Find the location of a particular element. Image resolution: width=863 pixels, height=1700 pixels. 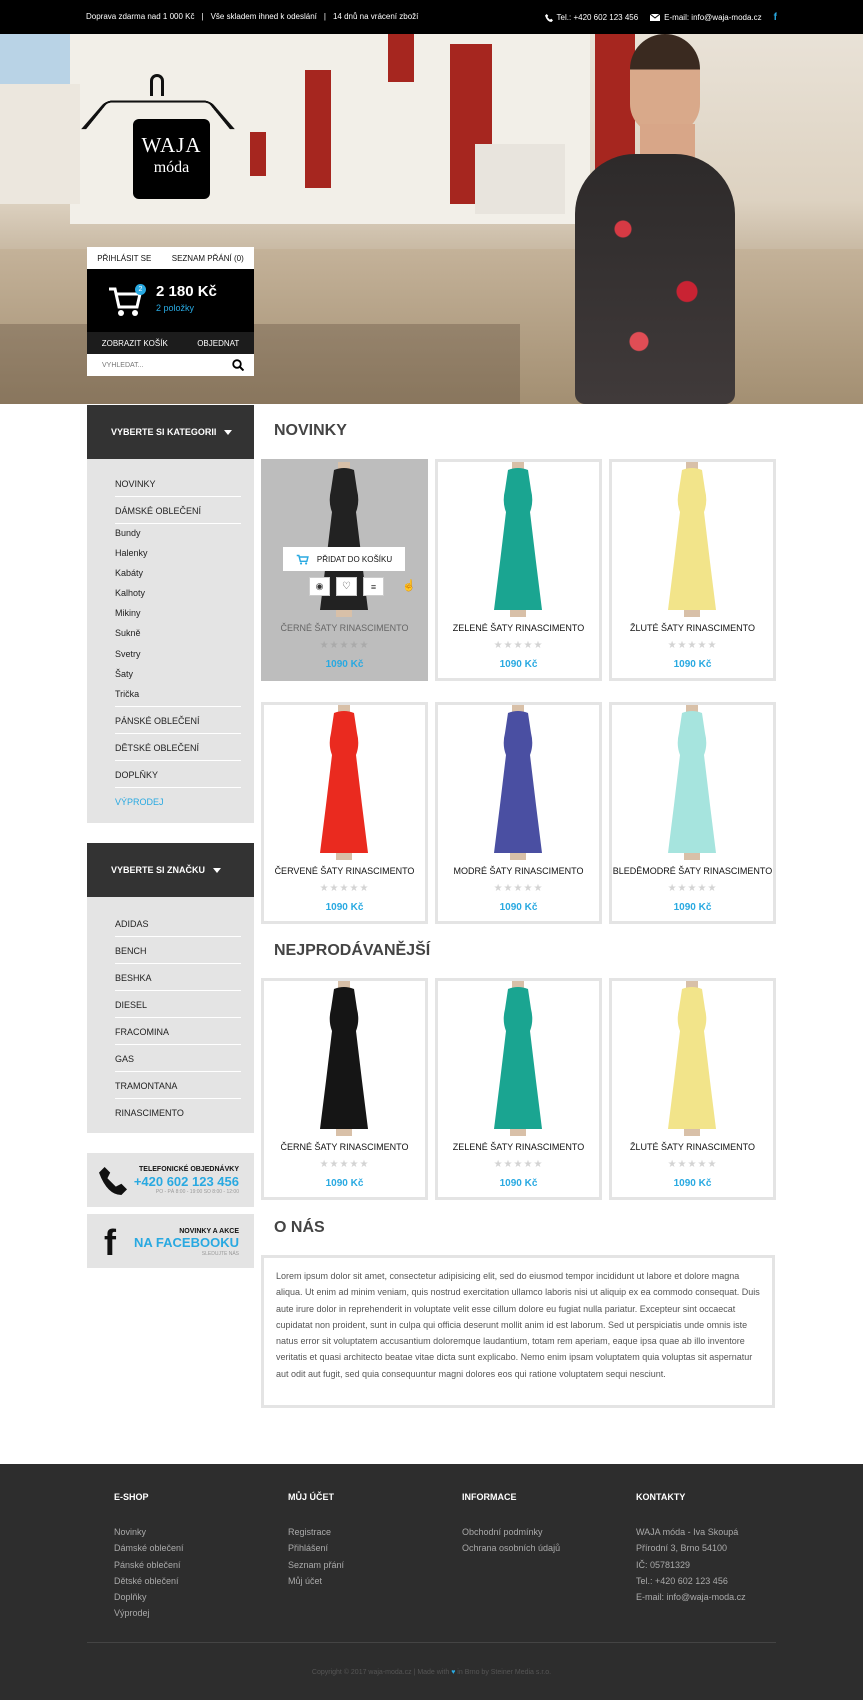

cart-summary: 2 2 180 Kč 2 položky is located at coordinates (170, 300).